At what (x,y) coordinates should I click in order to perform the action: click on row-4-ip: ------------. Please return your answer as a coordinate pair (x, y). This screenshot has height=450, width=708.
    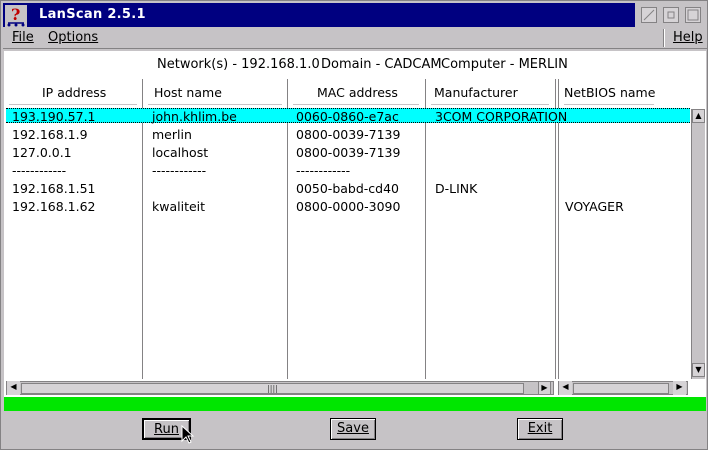
    Looking at the image, I should click on (39, 170).